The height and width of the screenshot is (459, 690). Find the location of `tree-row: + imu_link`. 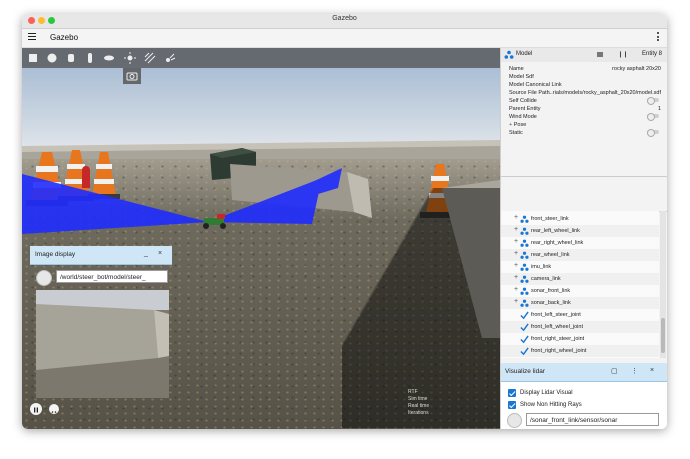

tree-row: + imu_link is located at coordinates (580, 267).